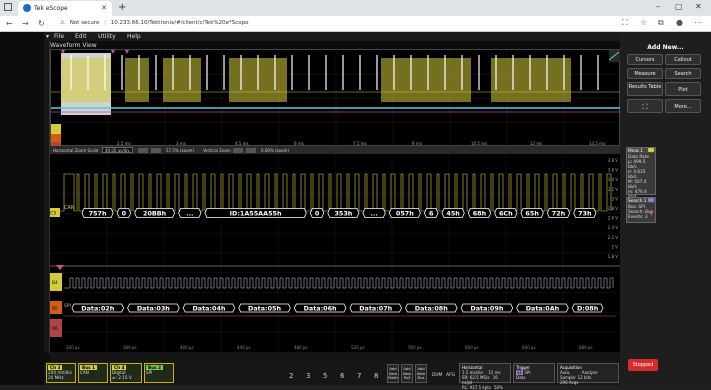 Image resolution: width=711 pixels, height=390 pixels. What do you see at coordinates (308, 376) in the screenshot?
I see `channel-3-button: 3` at bounding box center [308, 376].